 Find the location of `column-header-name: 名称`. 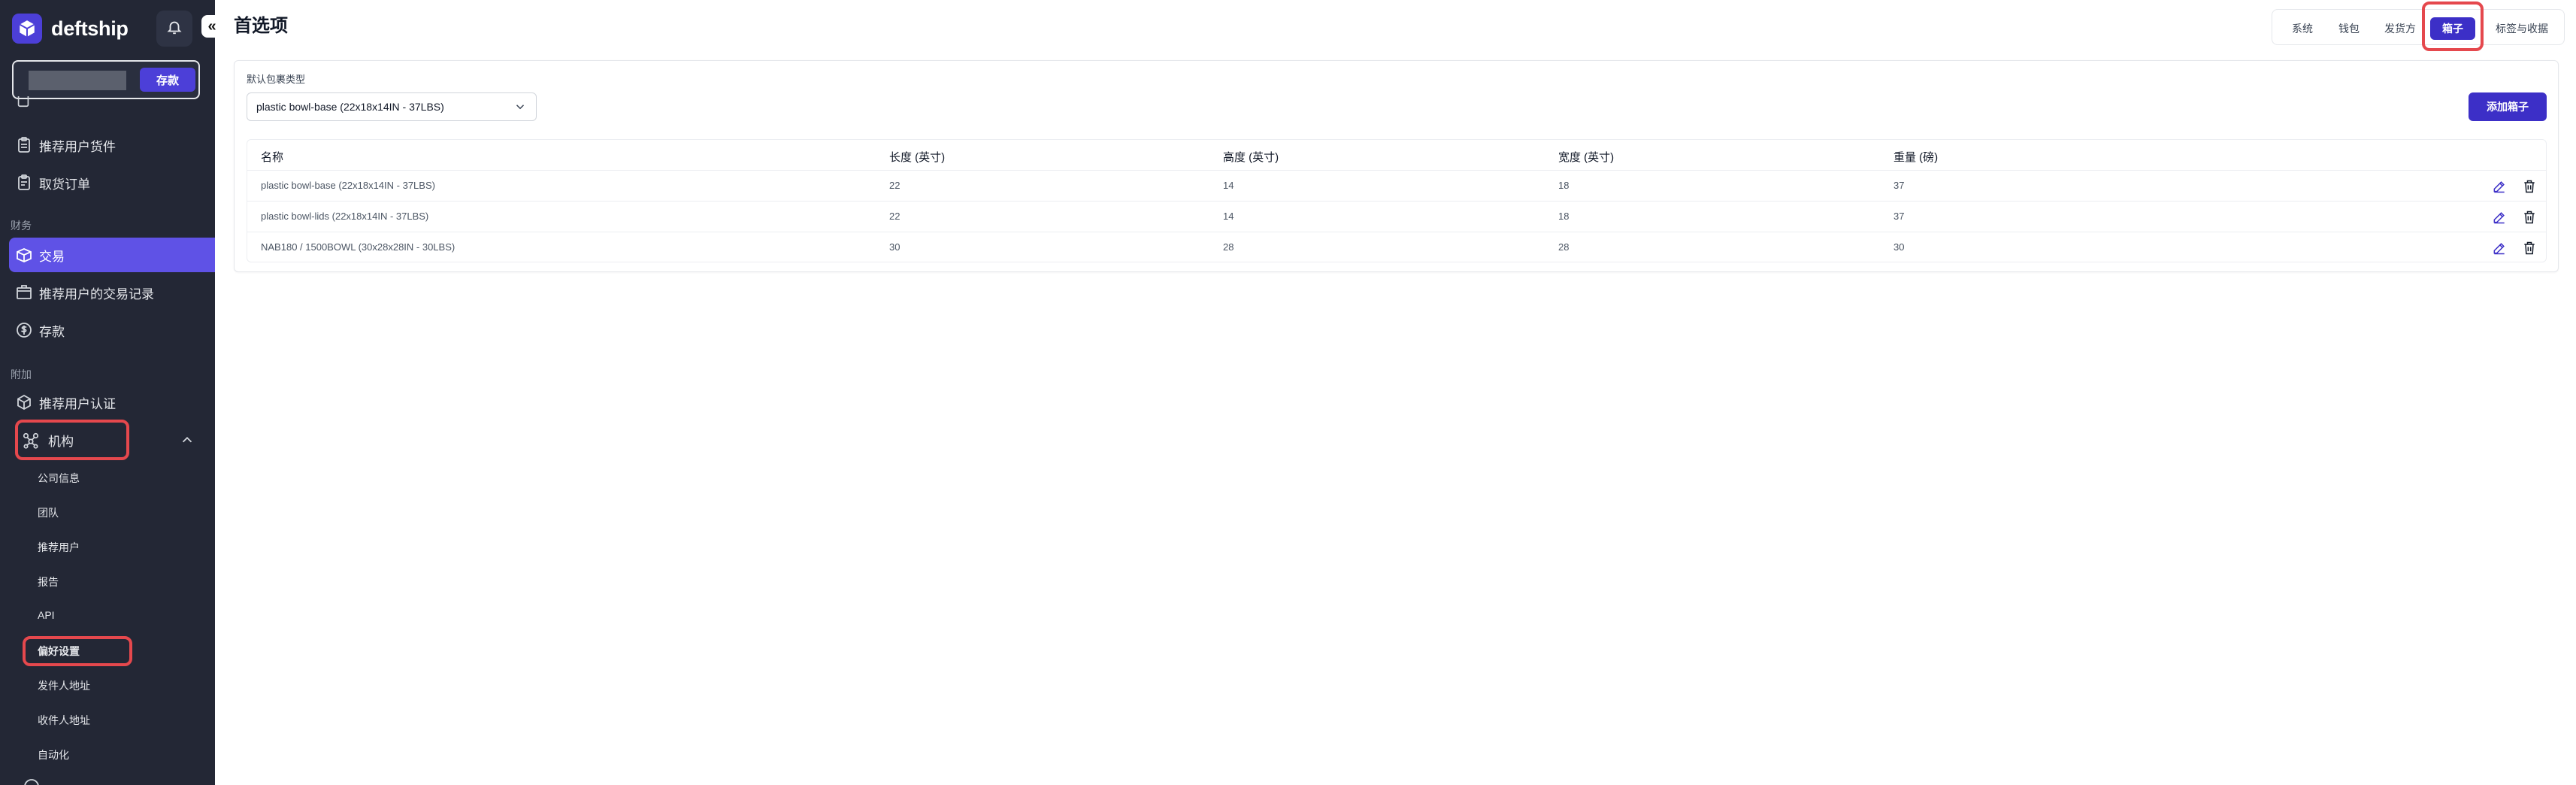

column-header-name: 名称 is located at coordinates (272, 157).